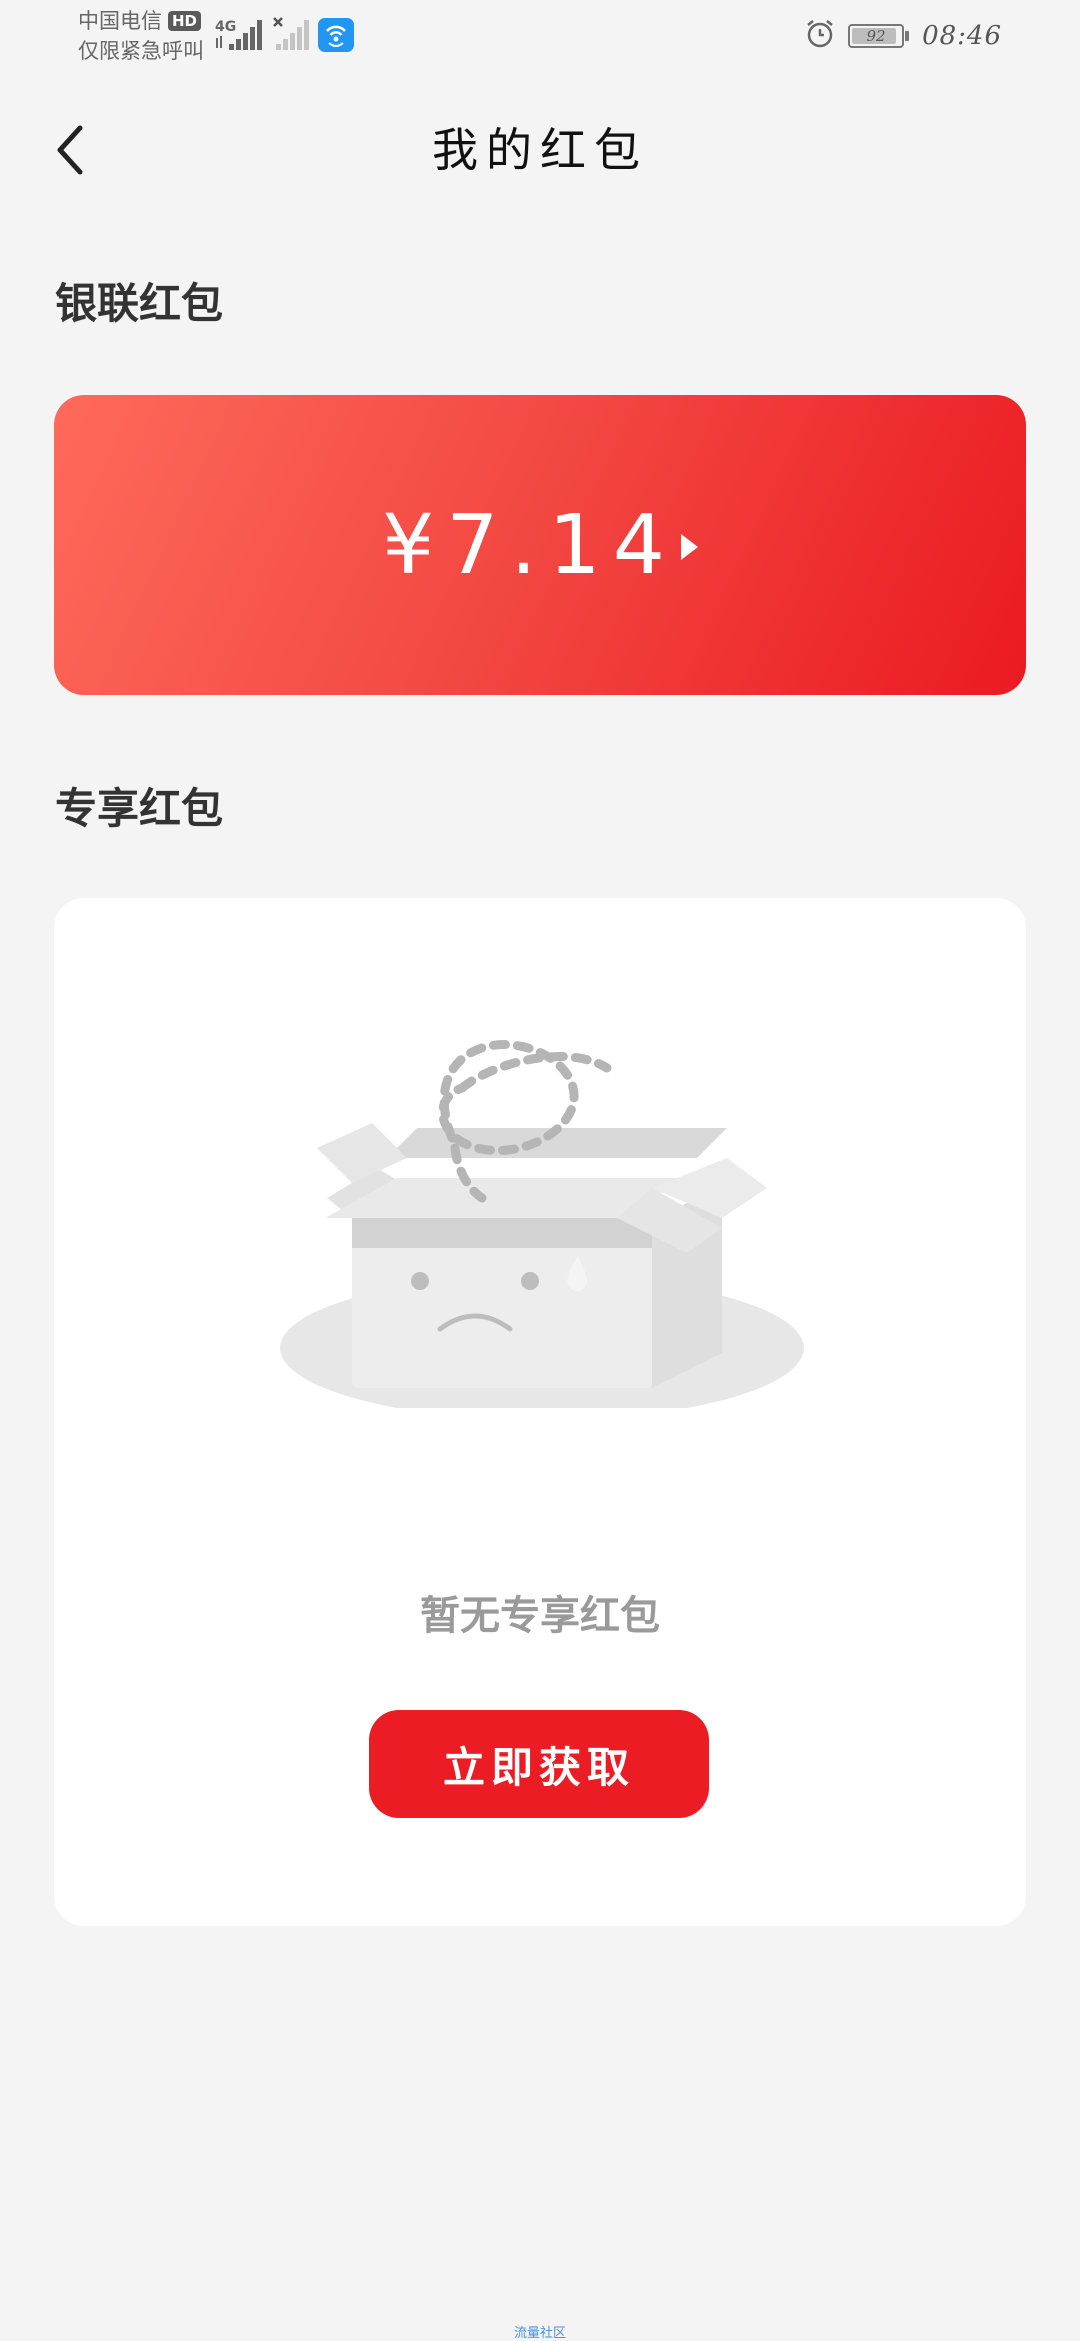  Describe the element at coordinates (141, 36) in the screenshot. I see `carrier-info: 中国电信 HD 仅限紧急呼叫` at that location.